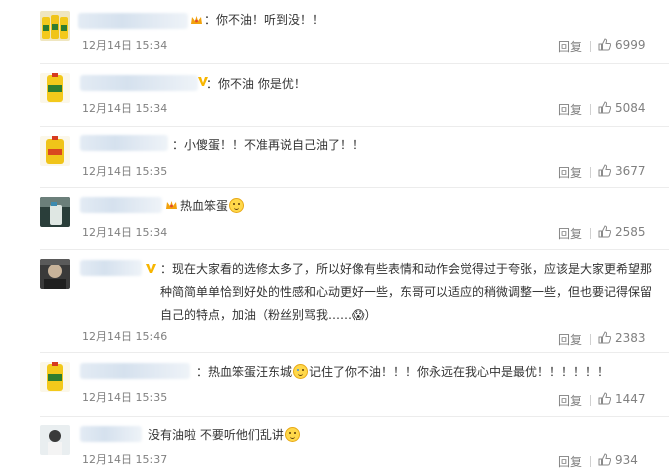 The height and width of the screenshot is (470, 669). I want to click on comment-text: 没有油啦 不要听他们乱讲, so click(224, 435).